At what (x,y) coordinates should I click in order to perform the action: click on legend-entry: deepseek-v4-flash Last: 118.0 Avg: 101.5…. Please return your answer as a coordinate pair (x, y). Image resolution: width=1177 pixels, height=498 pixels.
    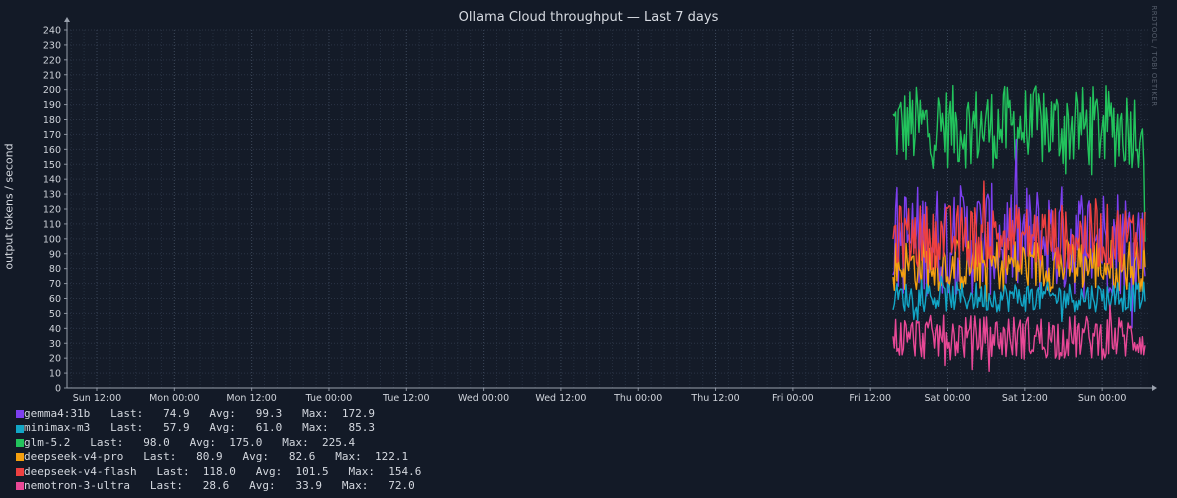
    Looking at the image, I should click on (218, 472).